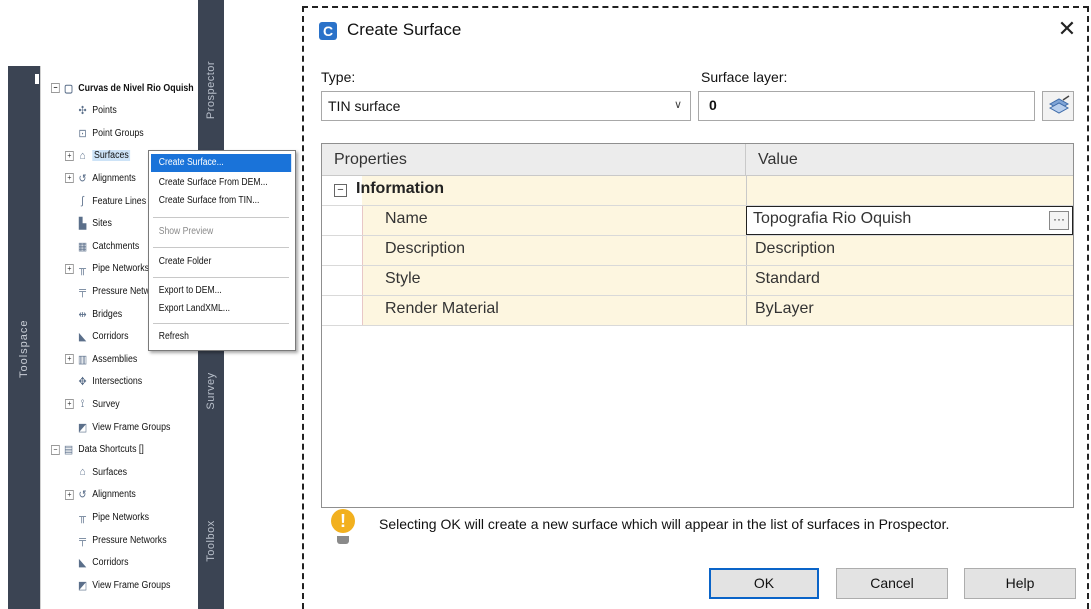  I want to click on property-cell: Name, so click(554, 220).